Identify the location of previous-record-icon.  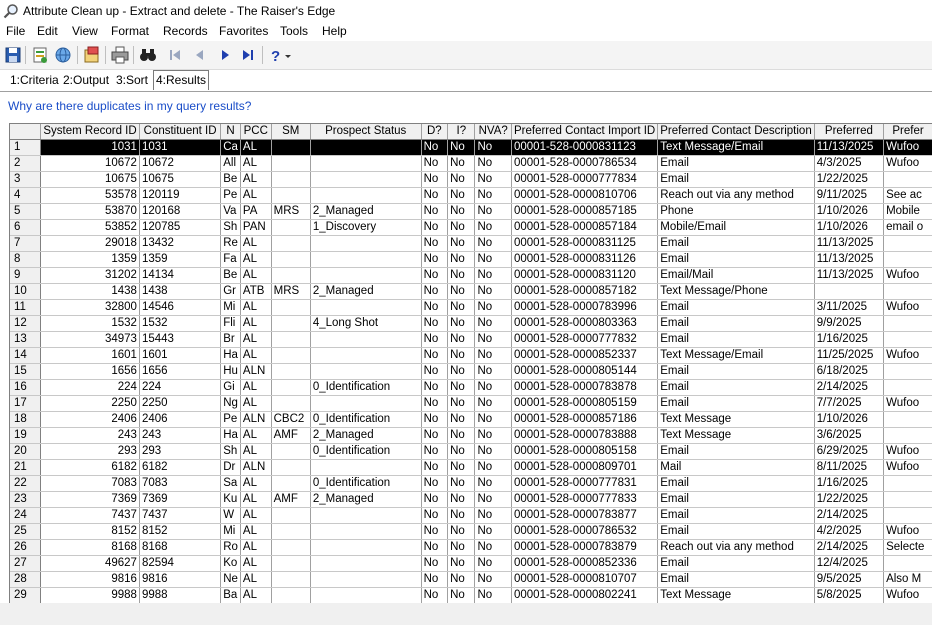
(200, 55).